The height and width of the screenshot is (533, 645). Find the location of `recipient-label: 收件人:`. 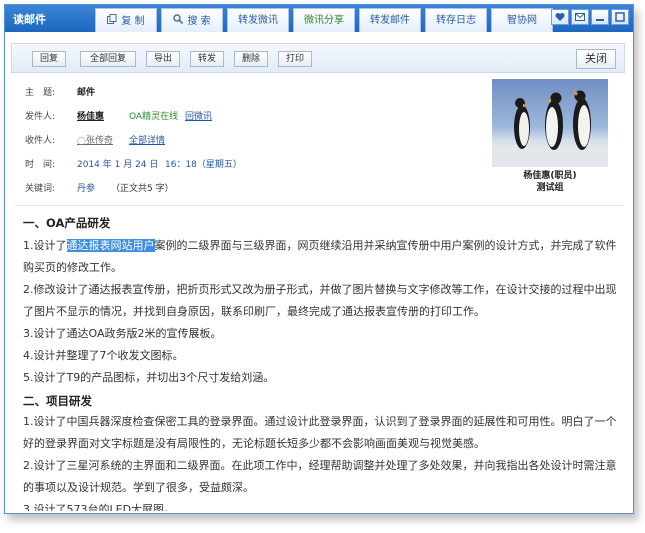

recipient-label: 收件人: is located at coordinates (40, 141).